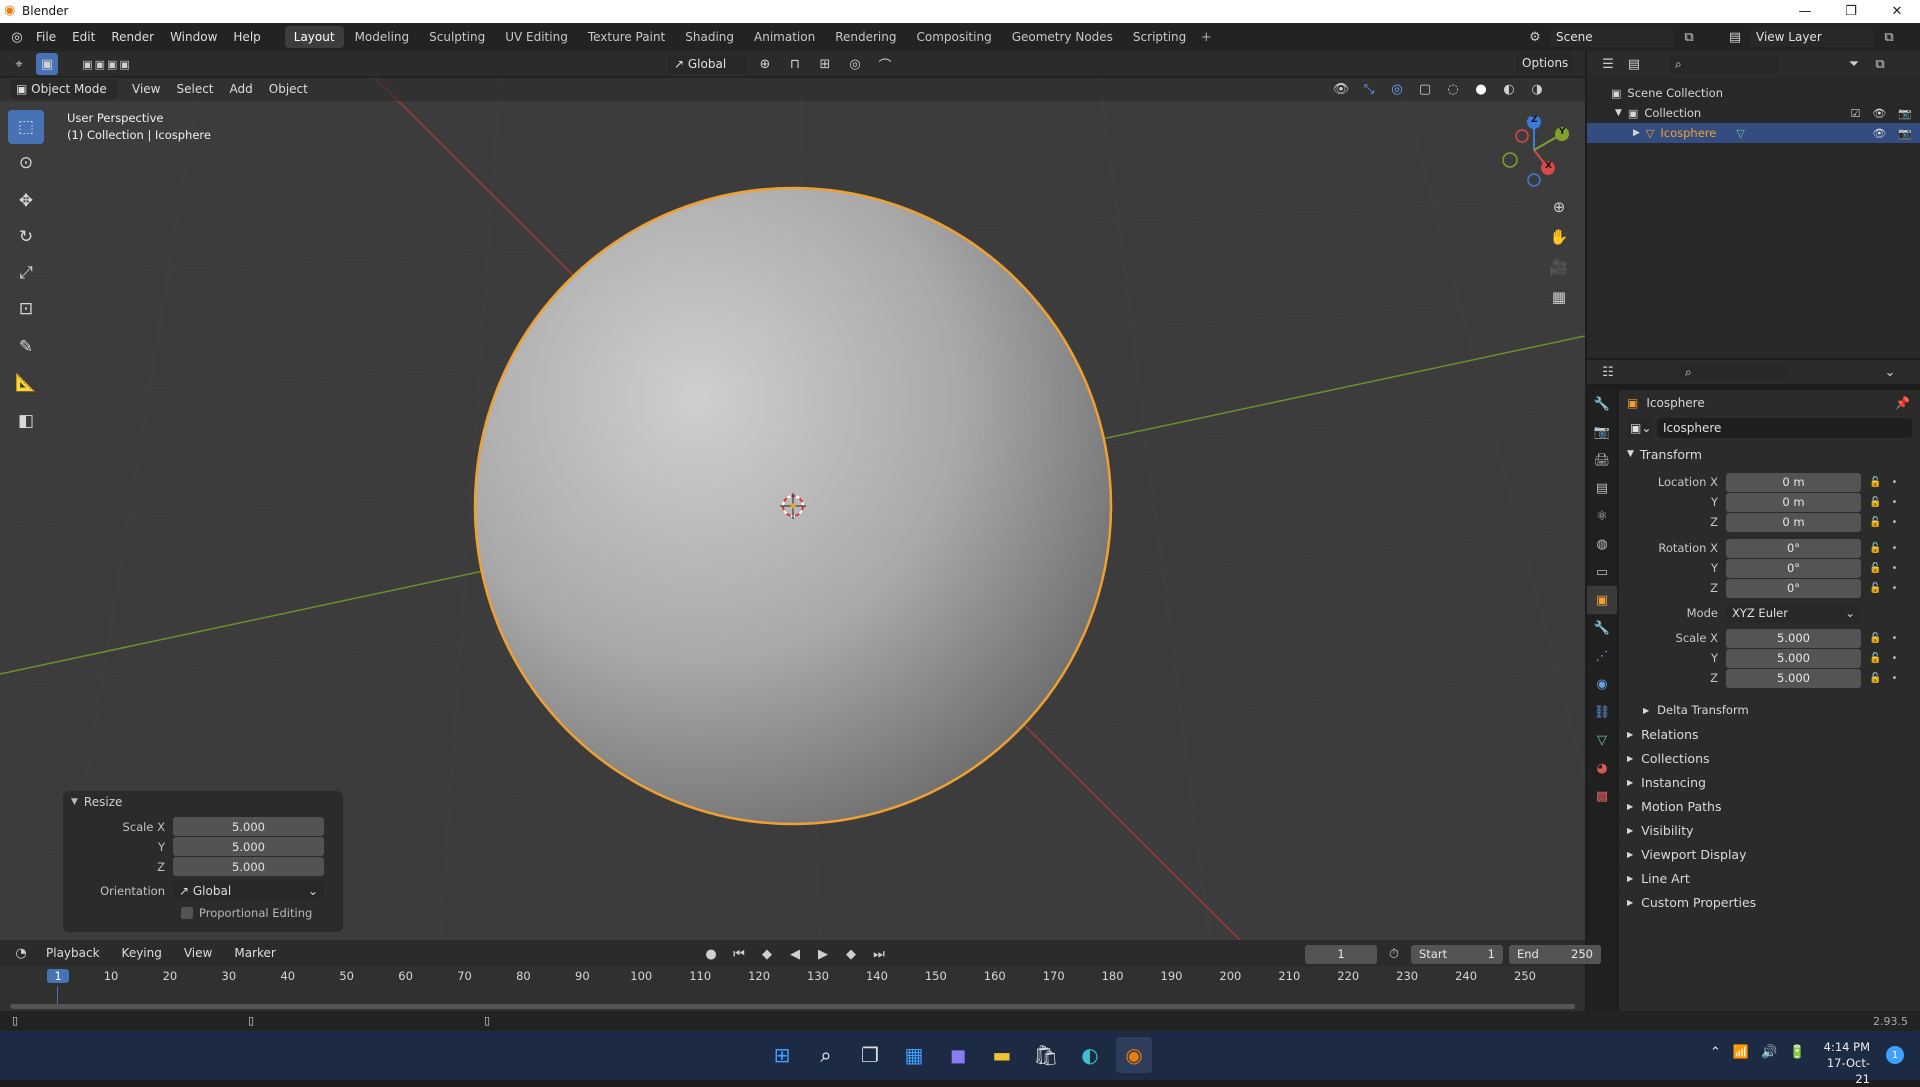 This screenshot has width=1920, height=1087. Describe the element at coordinates (248, 846) in the screenshot. I see `resize-scale-y-field: 5.000` at that location.